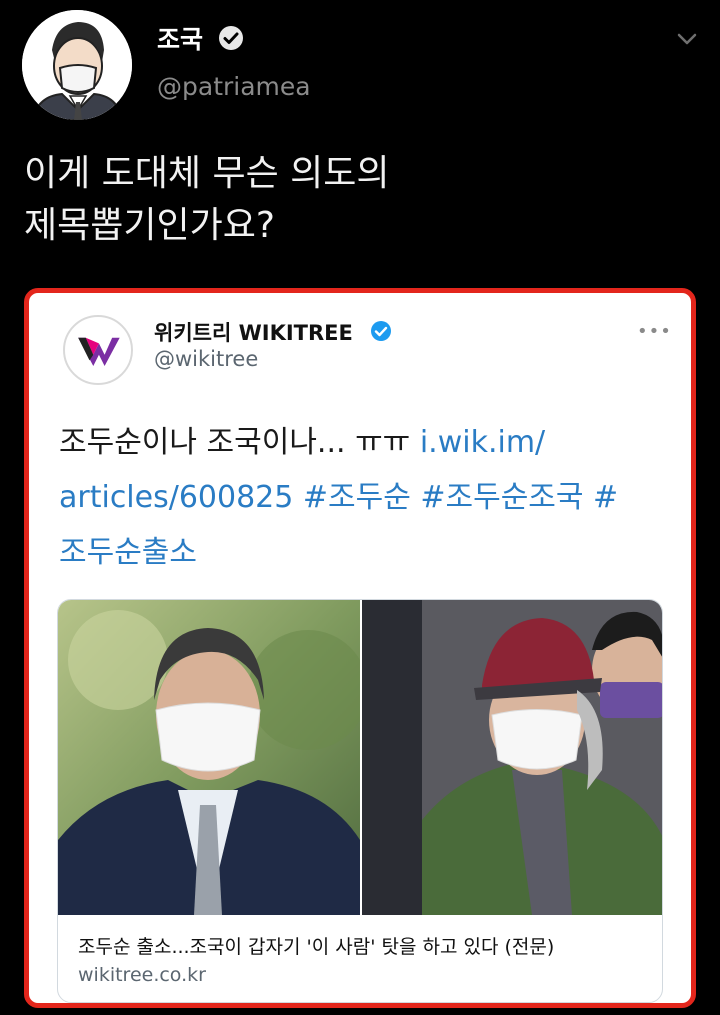 The width and height of the screenshot is (720, 1015). Describe the element at coordinates (142, 975) in the screenshot. I see `link-preview-domain: wikitree.co.kr` at that location.